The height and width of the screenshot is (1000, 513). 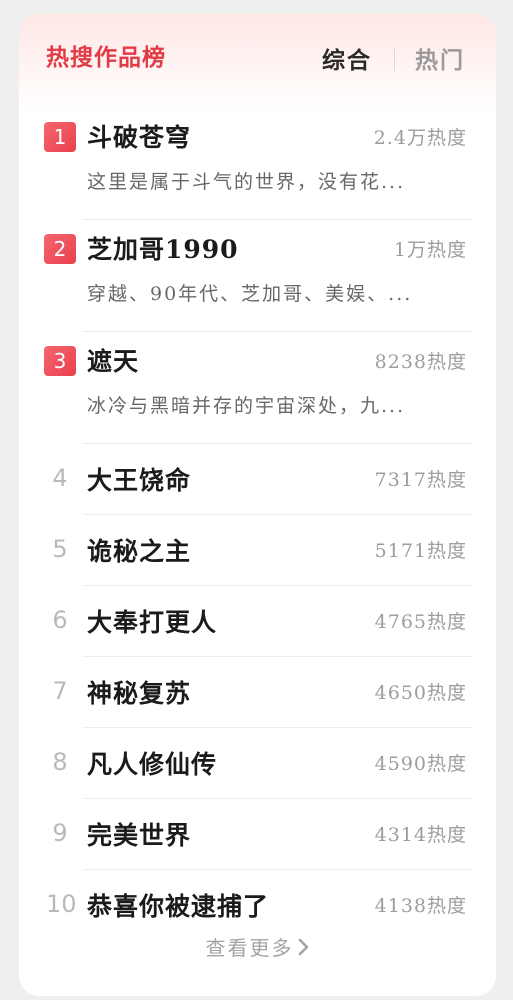 I want to click on item-heat: 8238热度, so click(x=420, y=362).